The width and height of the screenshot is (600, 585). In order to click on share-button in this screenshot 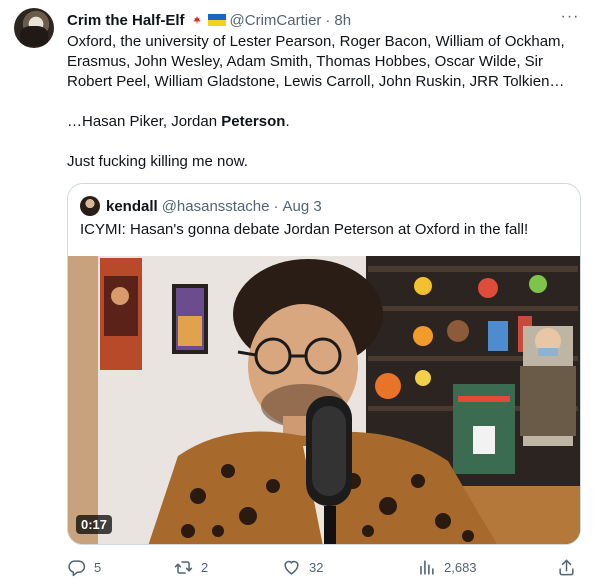, I will do `click(566, 567)`.